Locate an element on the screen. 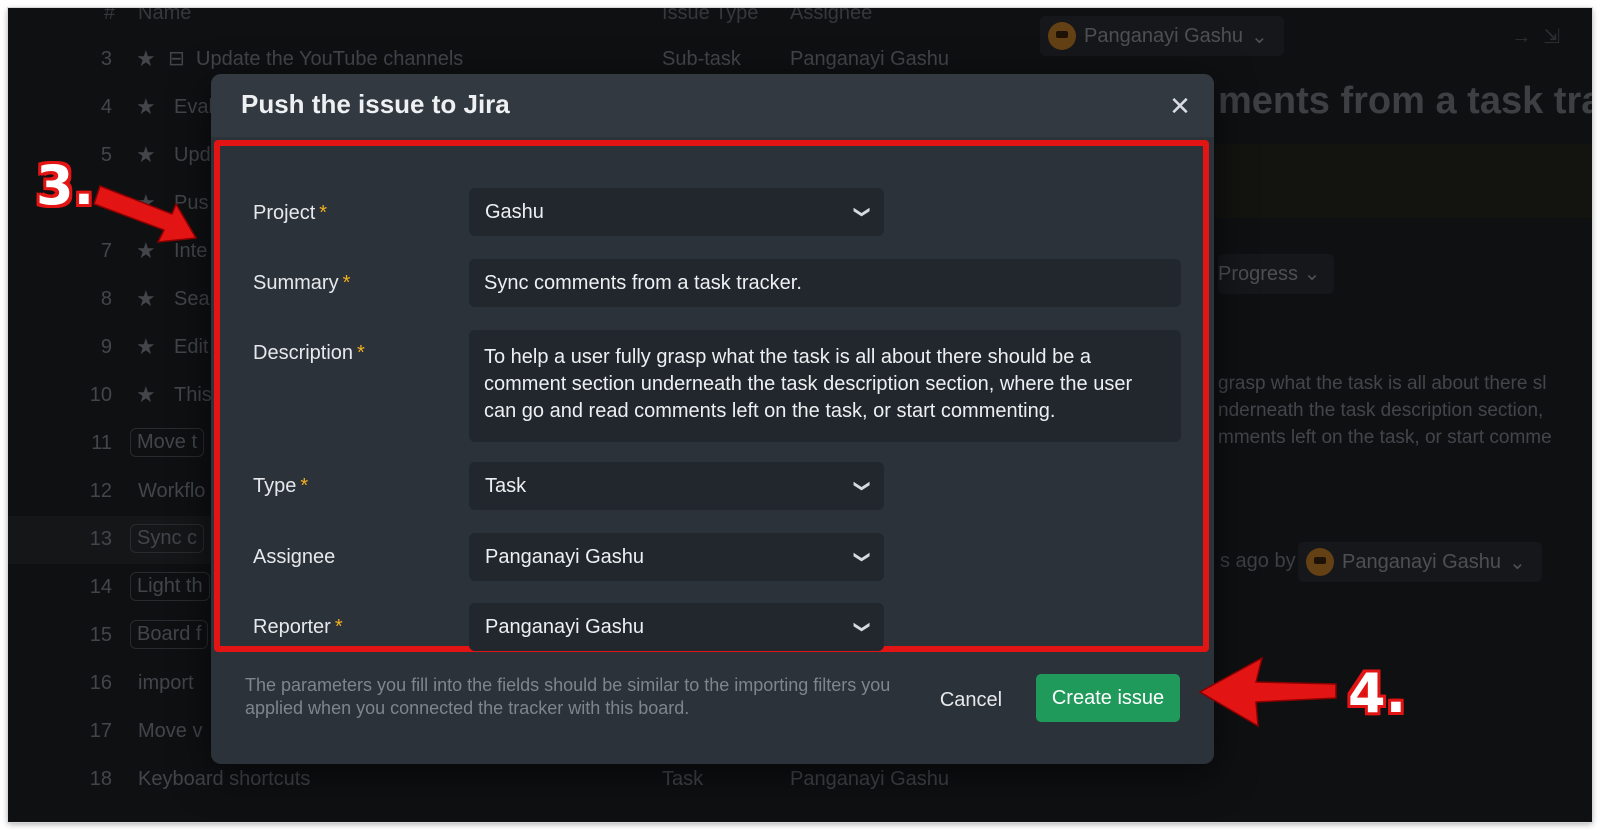  step-3-label: 3. is located at coordinates (65, 185).